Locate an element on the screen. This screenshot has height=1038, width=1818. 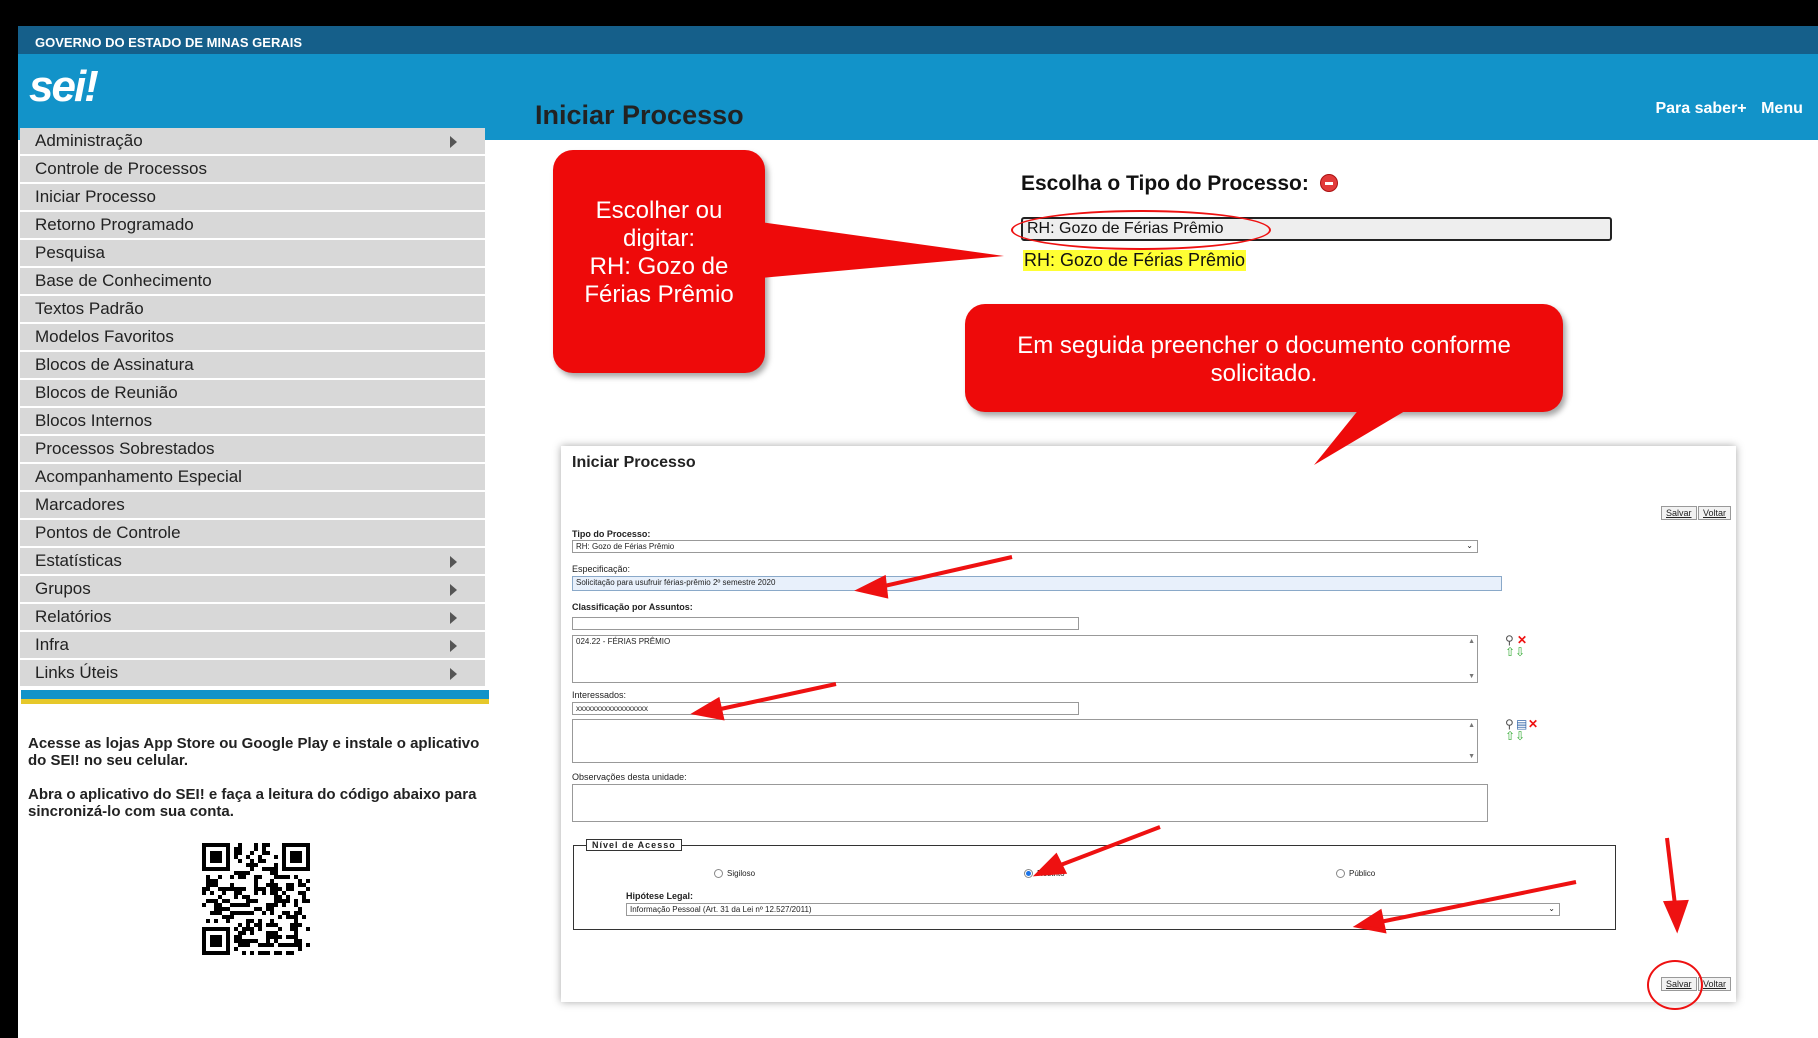
arrow-especificacao is located at coordinates (946, 572).